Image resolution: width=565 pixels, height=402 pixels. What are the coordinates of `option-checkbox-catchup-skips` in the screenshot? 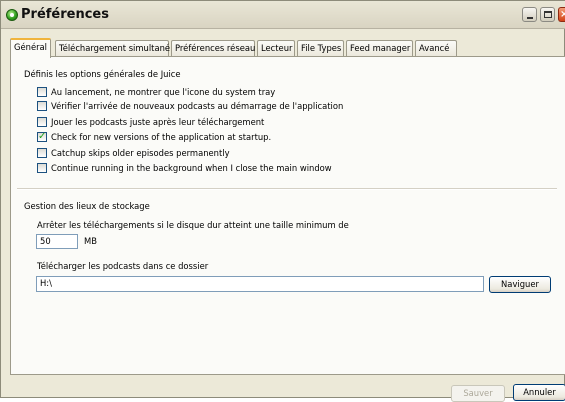 It's located at (42, 153).